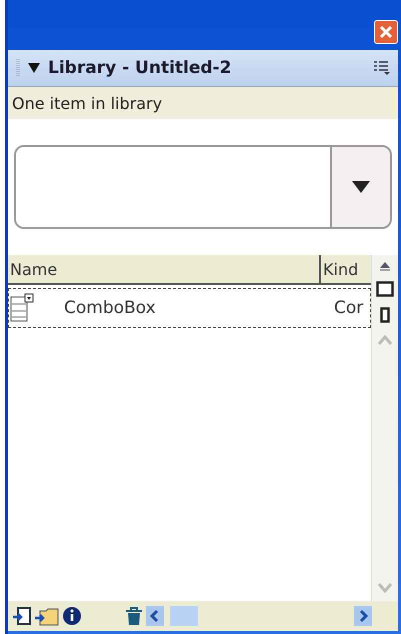 The image size is (401, 634). I want to click on new-folder-icon, so click(47, 616).